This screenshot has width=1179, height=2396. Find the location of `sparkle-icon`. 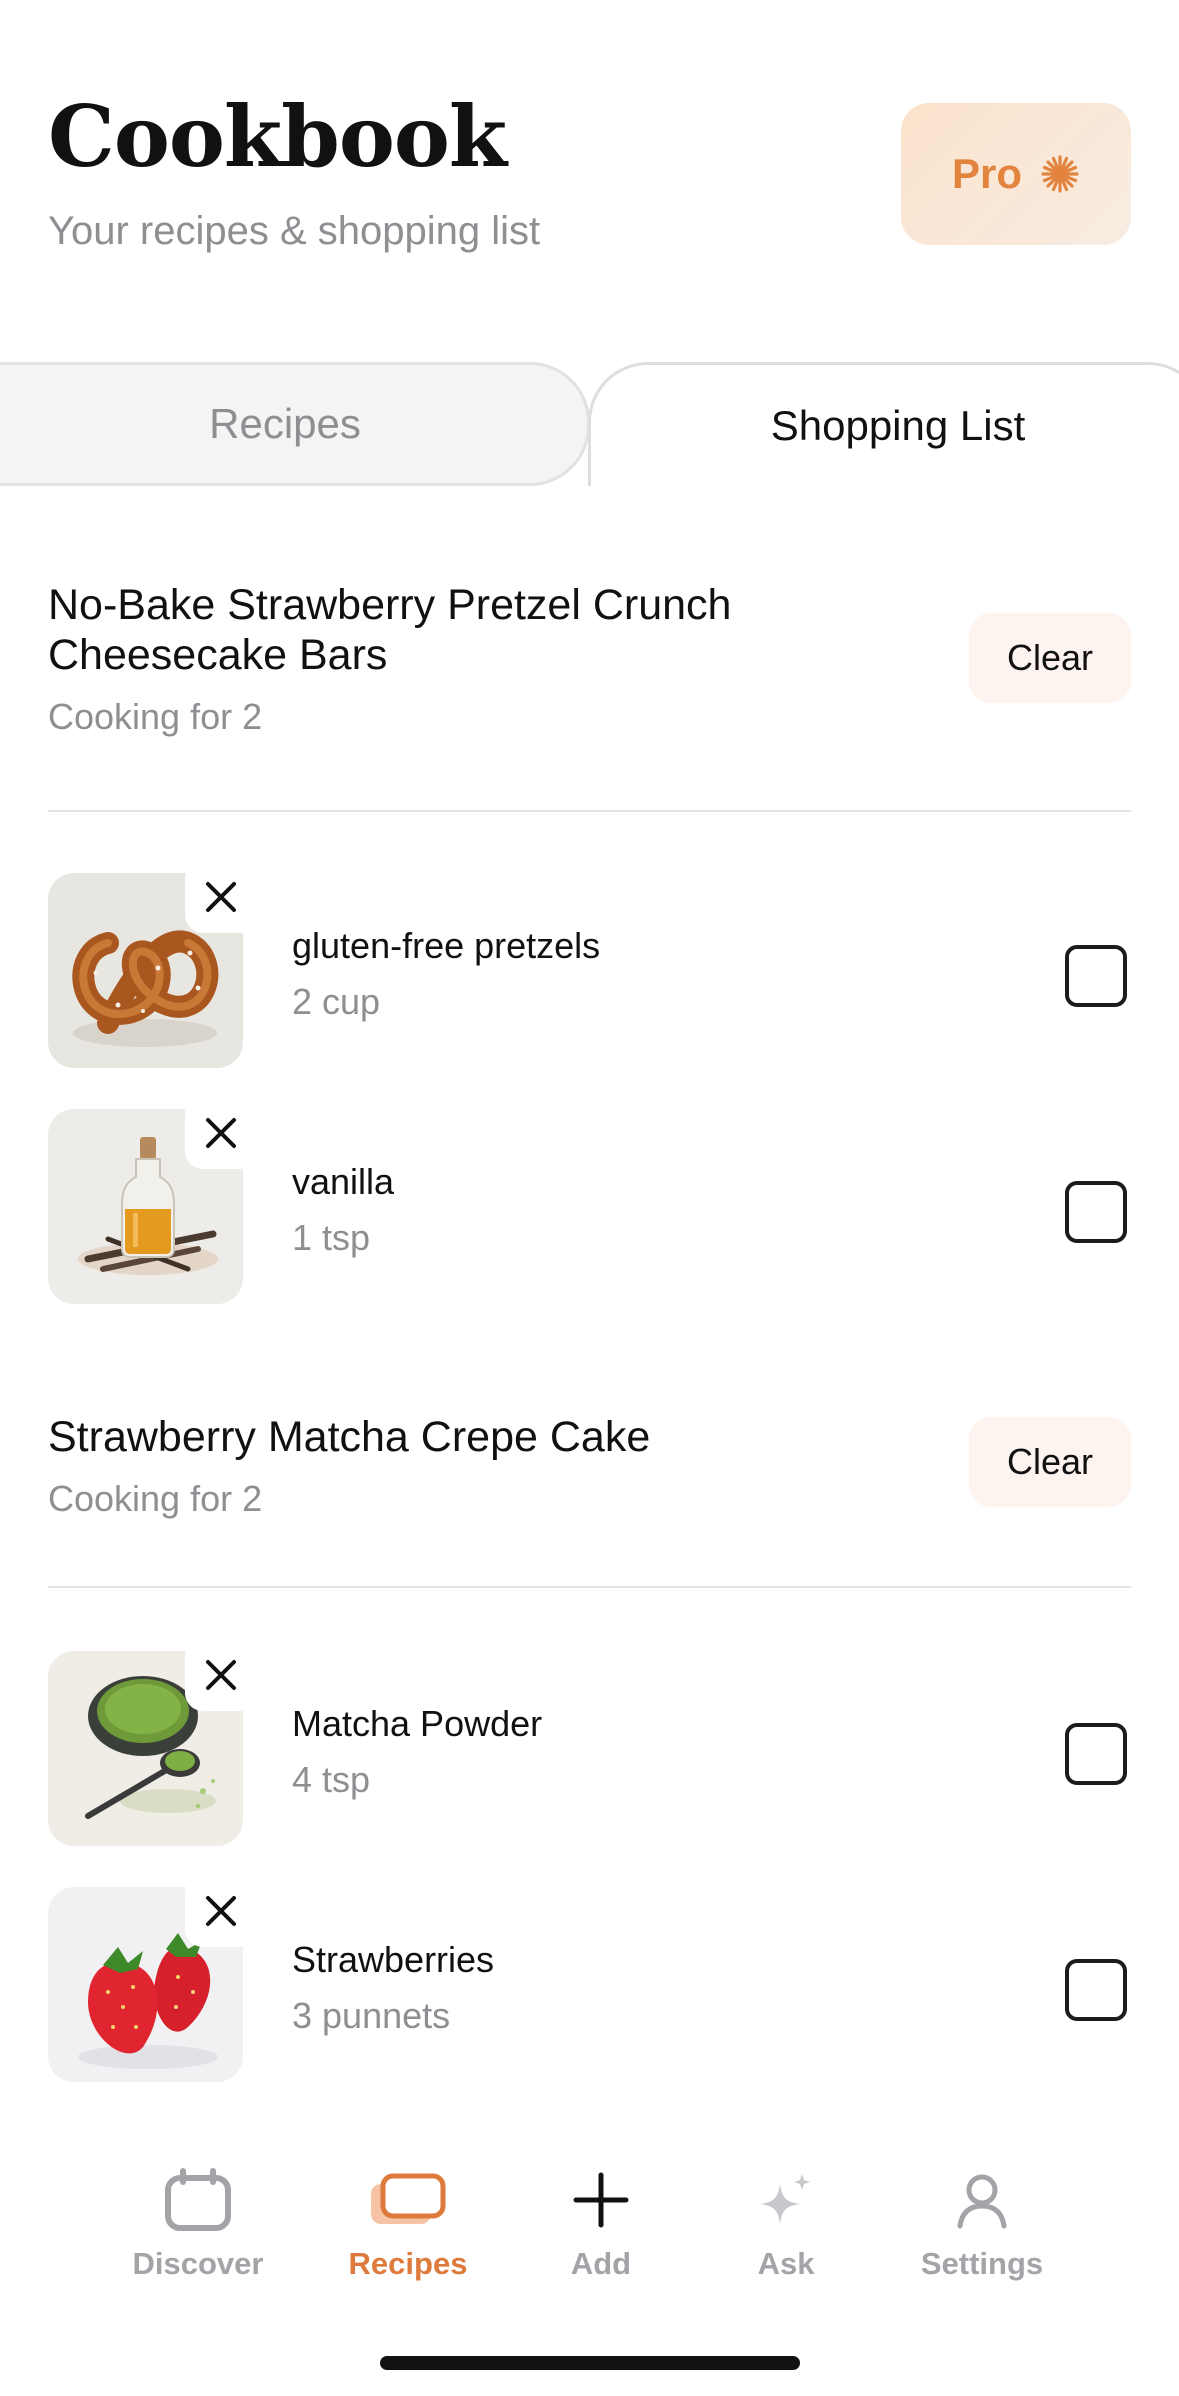

sparkle-icon is located at coordinates (785, 2199).